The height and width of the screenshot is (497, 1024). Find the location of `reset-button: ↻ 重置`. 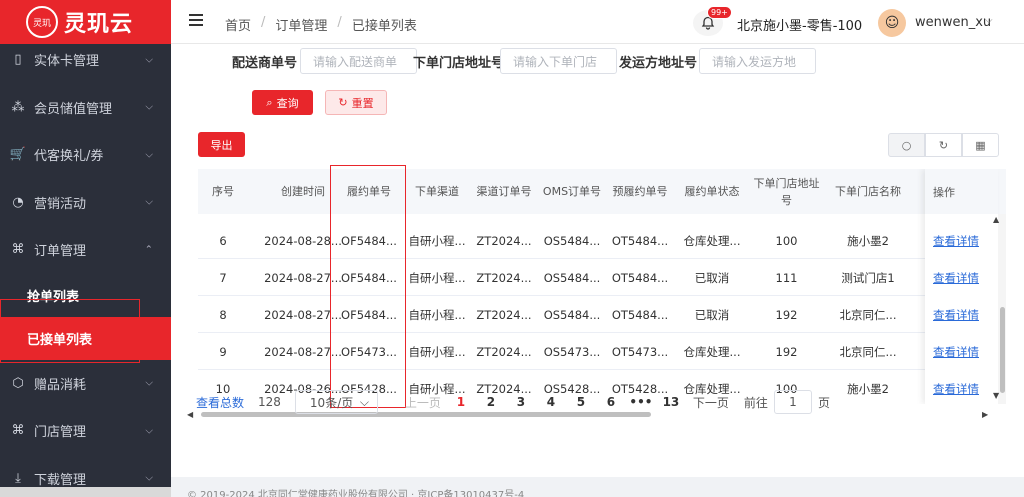

reset-button: ↻ 重置 is located at coordinates (356, 102).